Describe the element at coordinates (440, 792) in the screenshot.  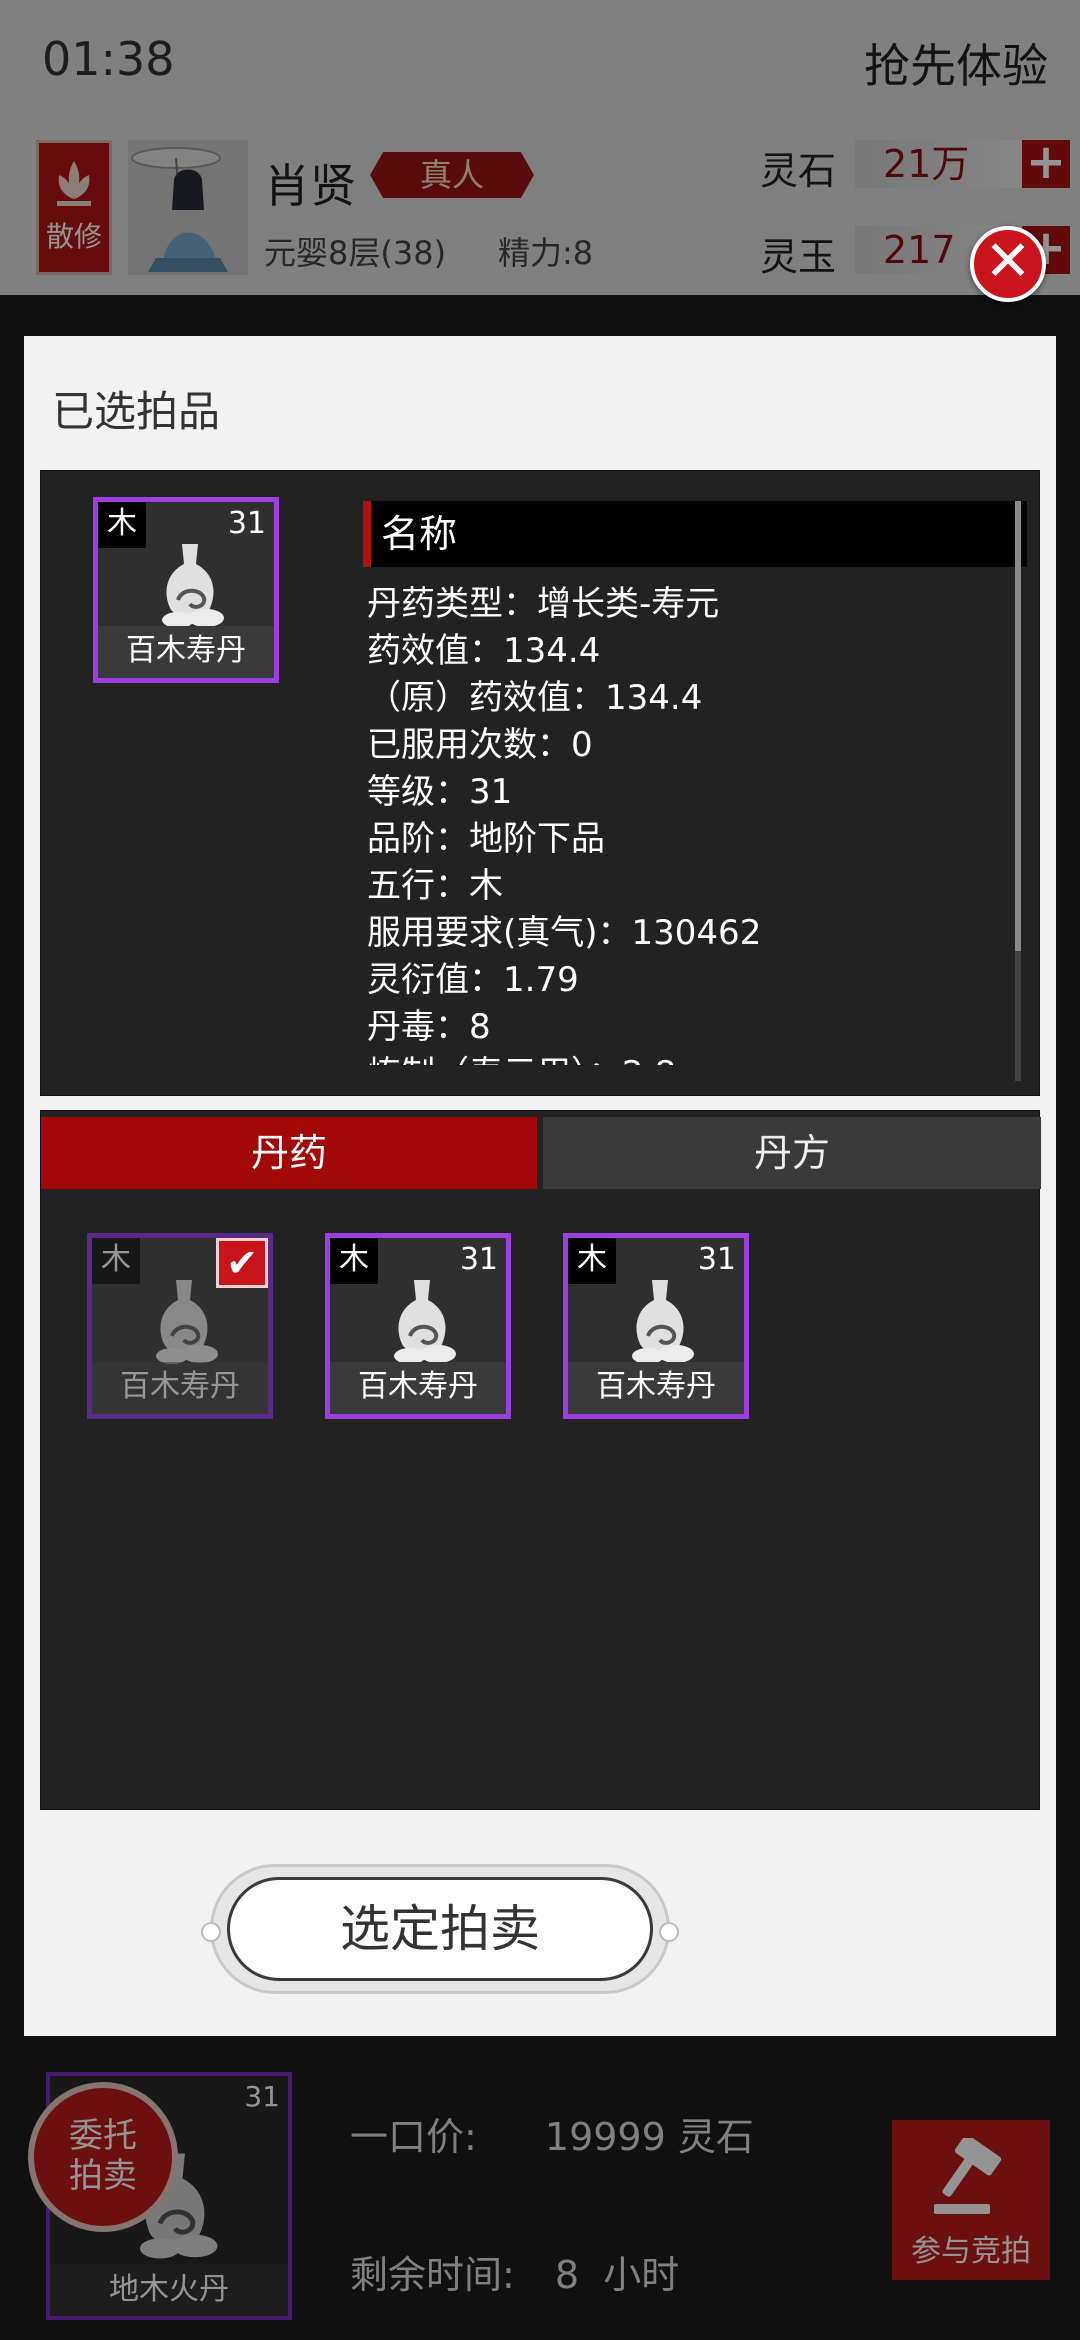
I see `attr-level: 等级：31` at that location.